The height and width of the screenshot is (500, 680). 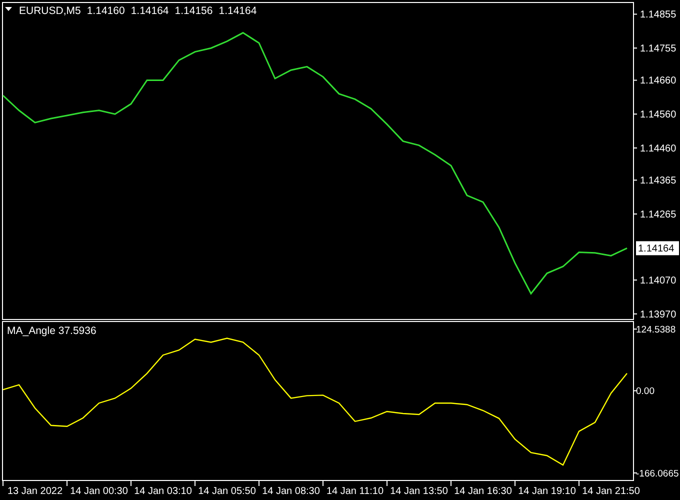 I want to click on time-label: 14 Jan 03:10, so click(x=163, y=491).